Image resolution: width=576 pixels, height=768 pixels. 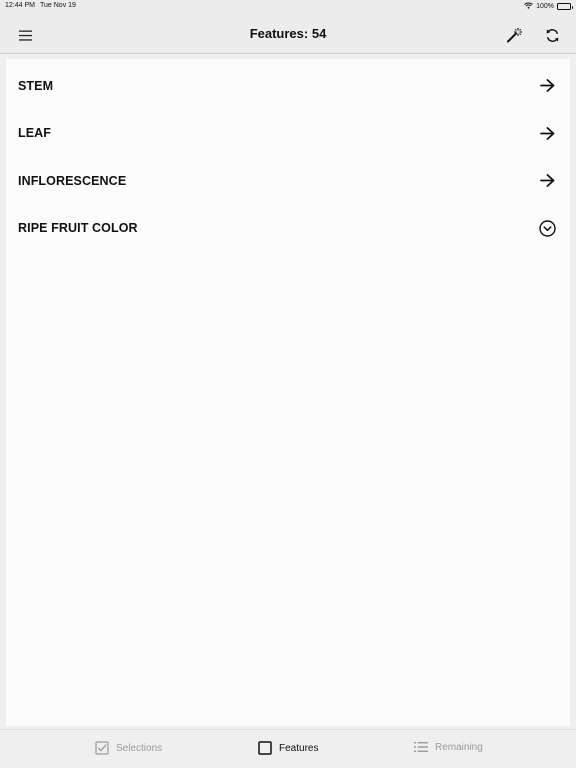 What do you see at coordinates (288, 229) in the screenshot?
I see `feature-row-ripe-fruit-color: RIPE FRUIT COLOR` at bounding box center [288, 229].